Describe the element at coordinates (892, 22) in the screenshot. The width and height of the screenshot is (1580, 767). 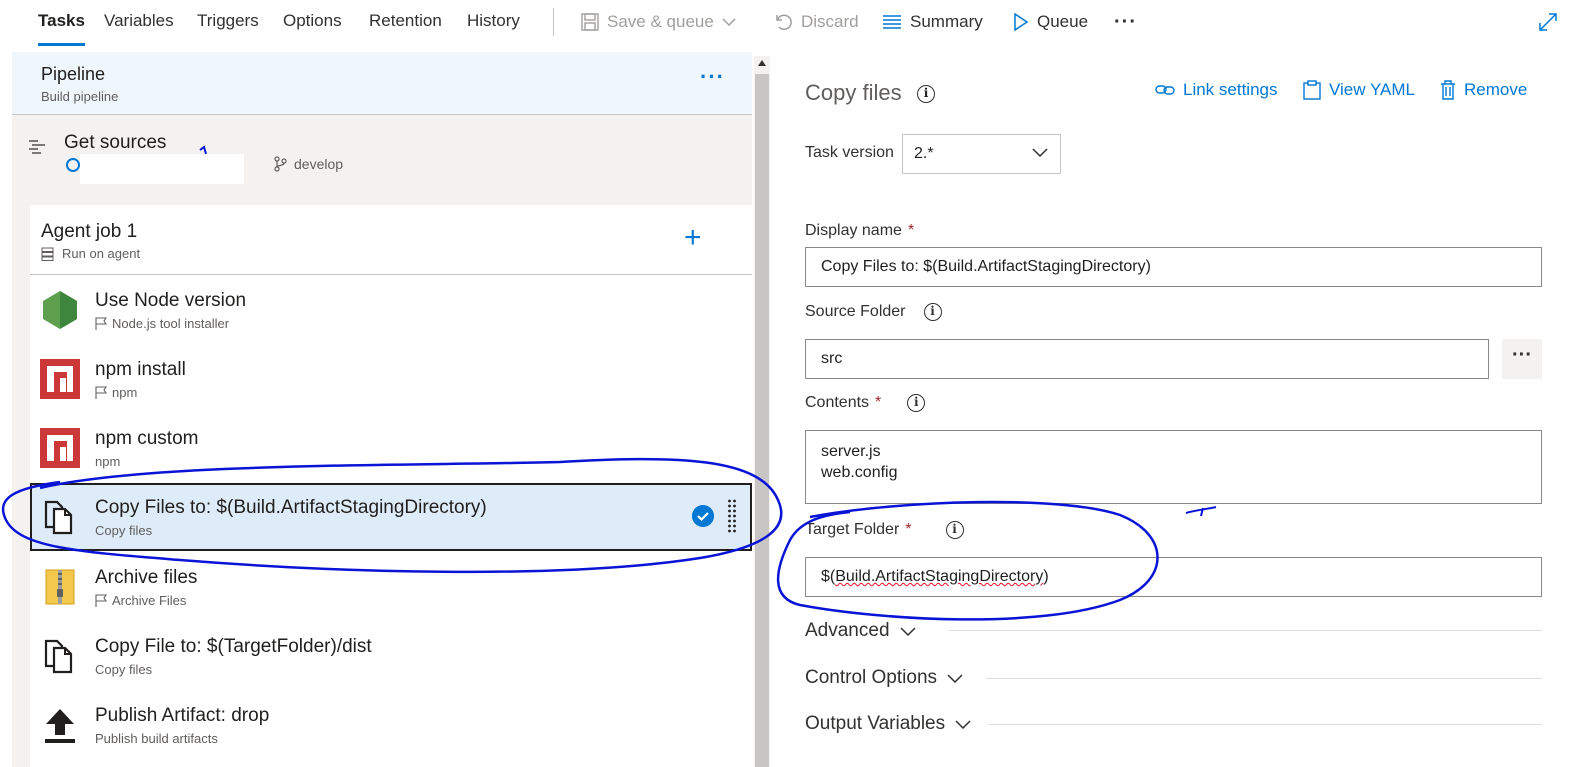
I see `list-icon` at that location.